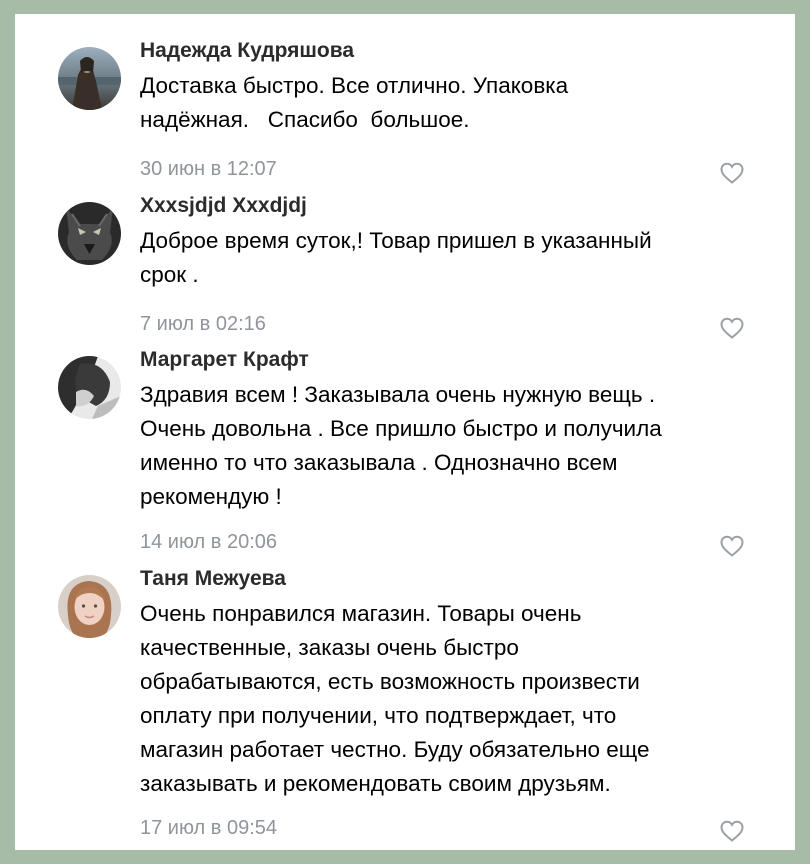 The width and height of the screenshot is (810, 864). What do you see at coordinates (213, 579) in the screenshot?
I see `comment-author: Таня Межуева` at bounding box center [213, 579].